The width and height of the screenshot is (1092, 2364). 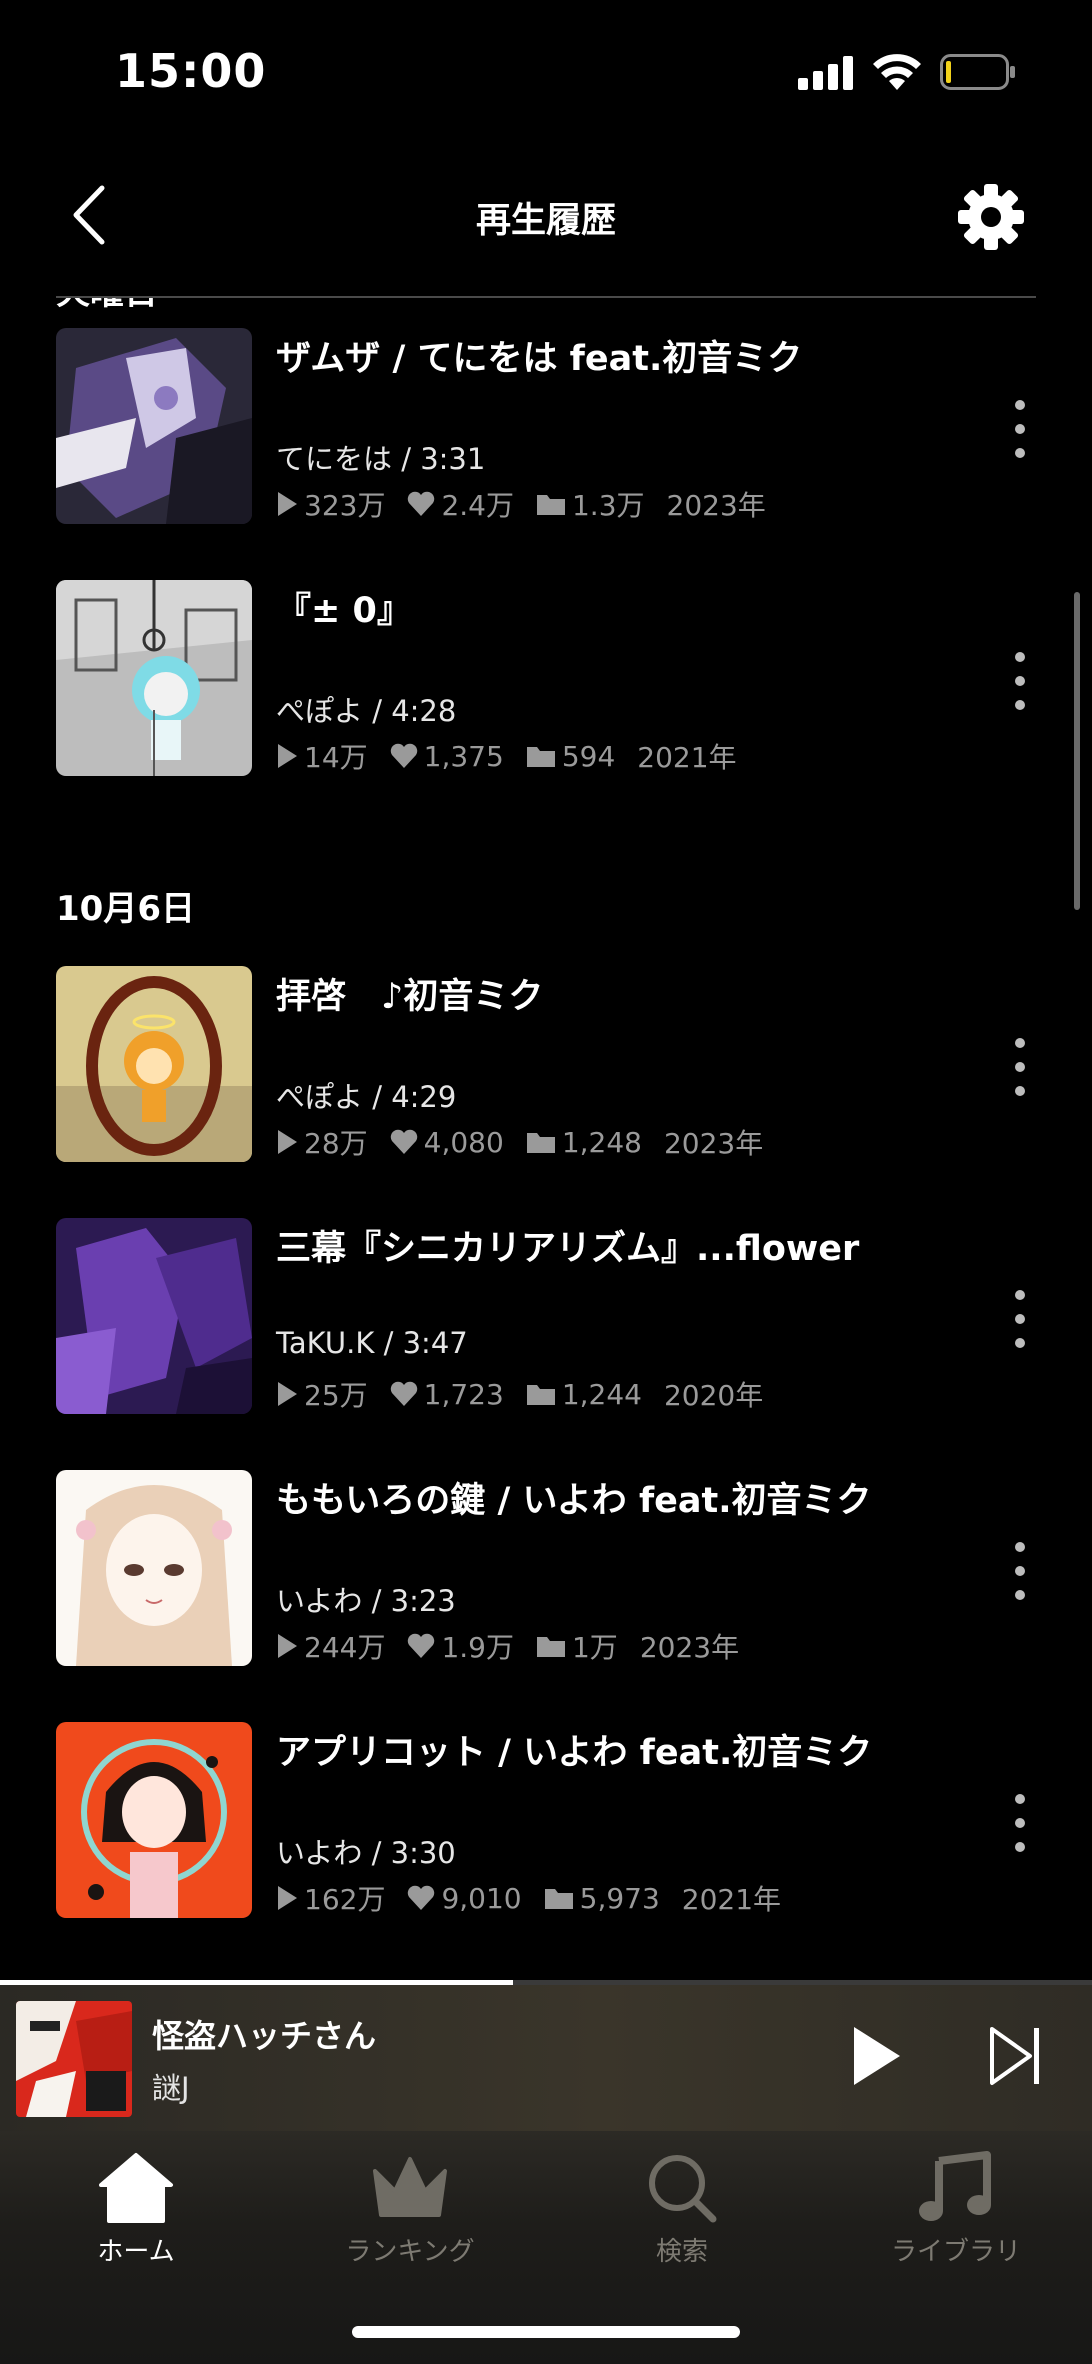 I want to click on mylist-count: 1万, so click(x=594, y=1647).